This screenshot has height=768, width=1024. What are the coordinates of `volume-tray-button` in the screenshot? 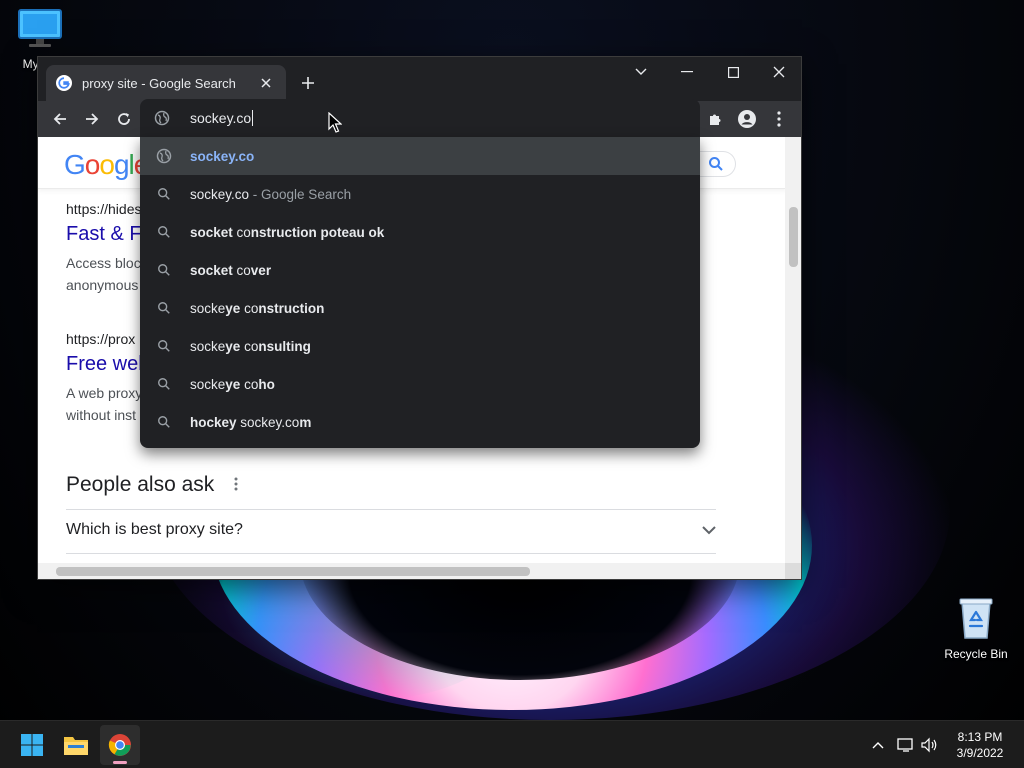 It's located at (930, 745).